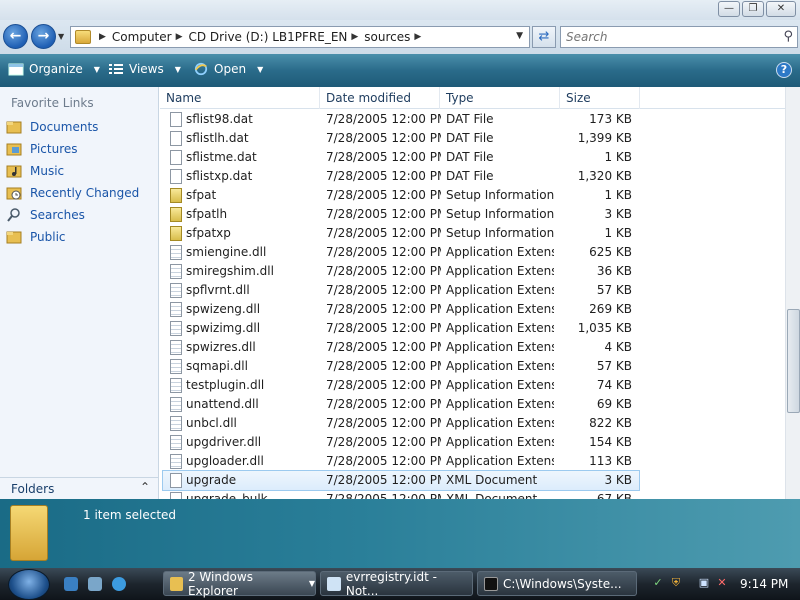 This screenshot has height=600, width=800. I want to click on column-header-type: Type, so click(500, 98).